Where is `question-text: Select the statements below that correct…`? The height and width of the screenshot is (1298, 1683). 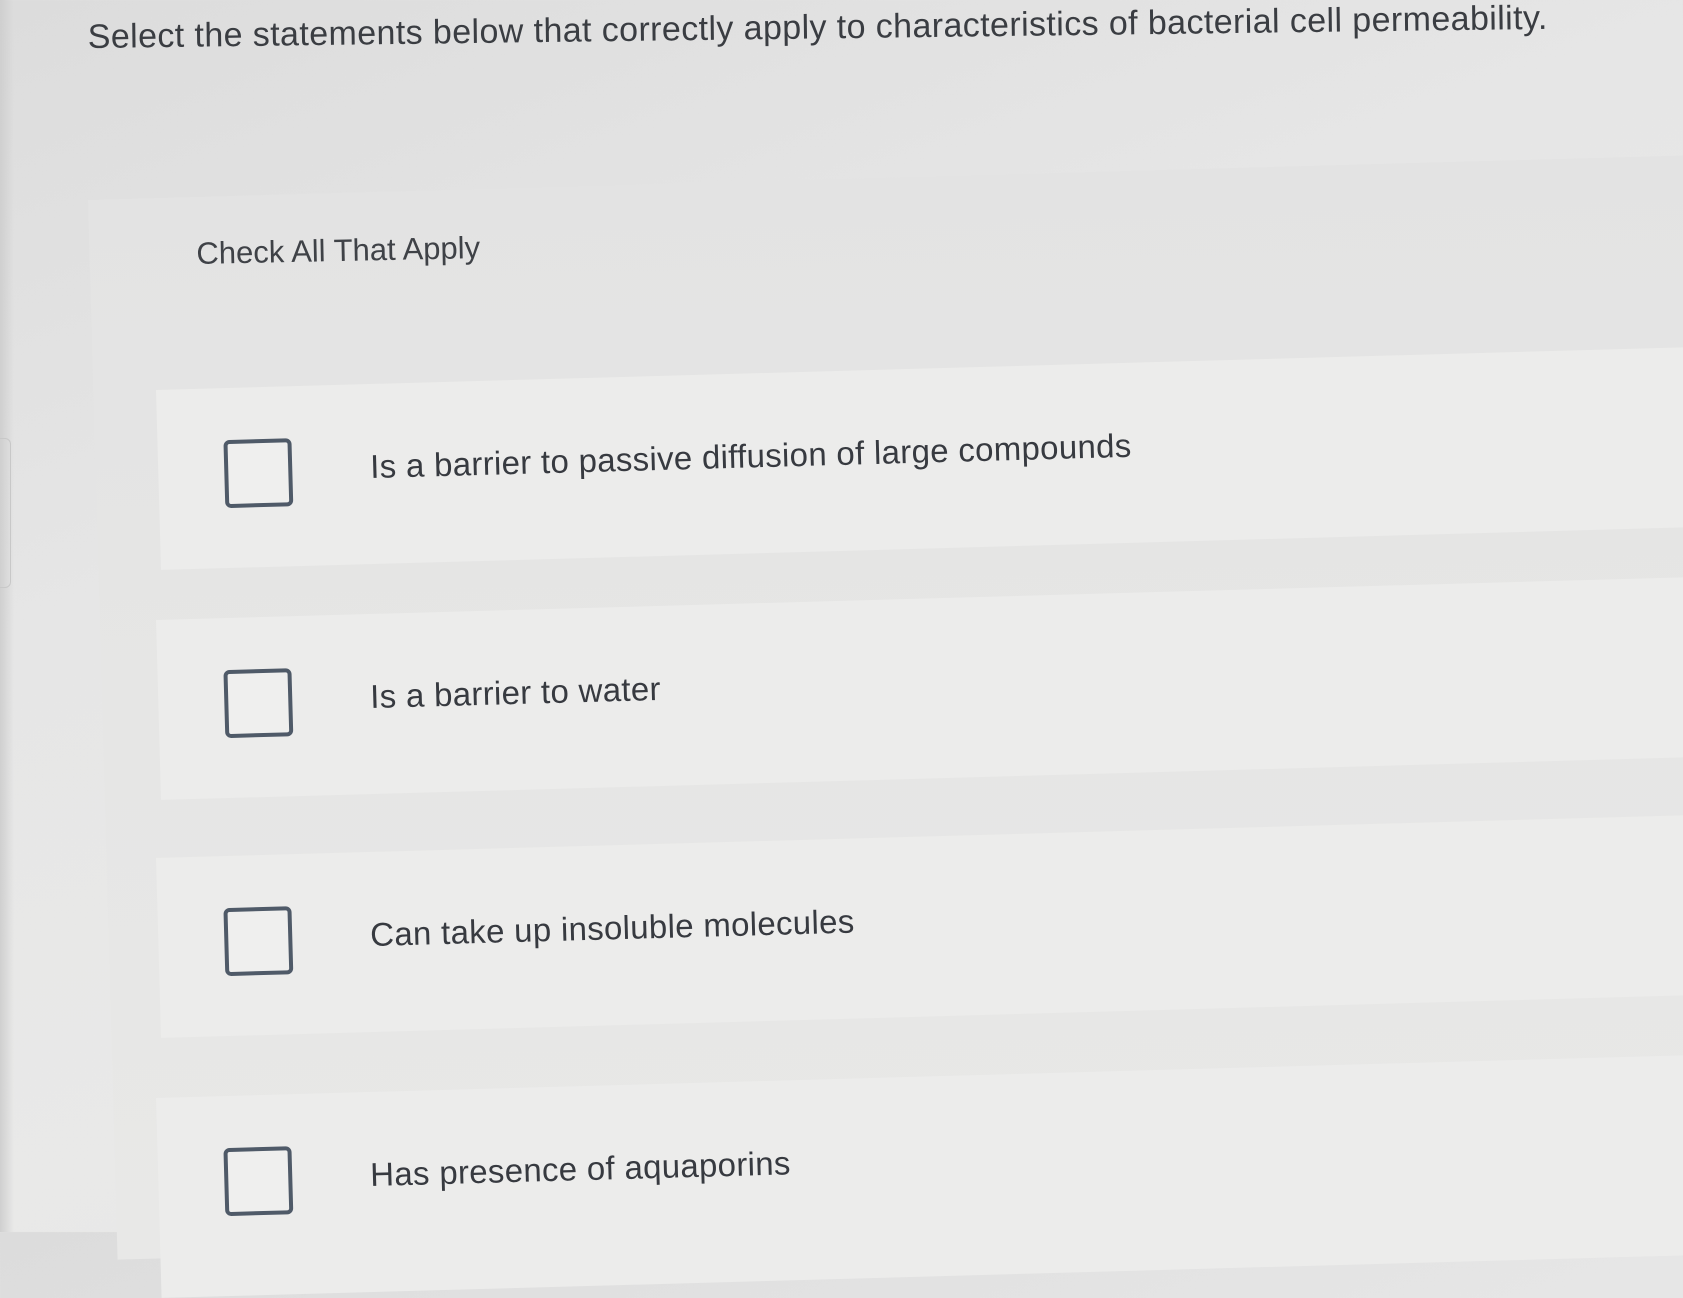 question-text: Select the statements below that correct… is located at coordinates (817, 28).